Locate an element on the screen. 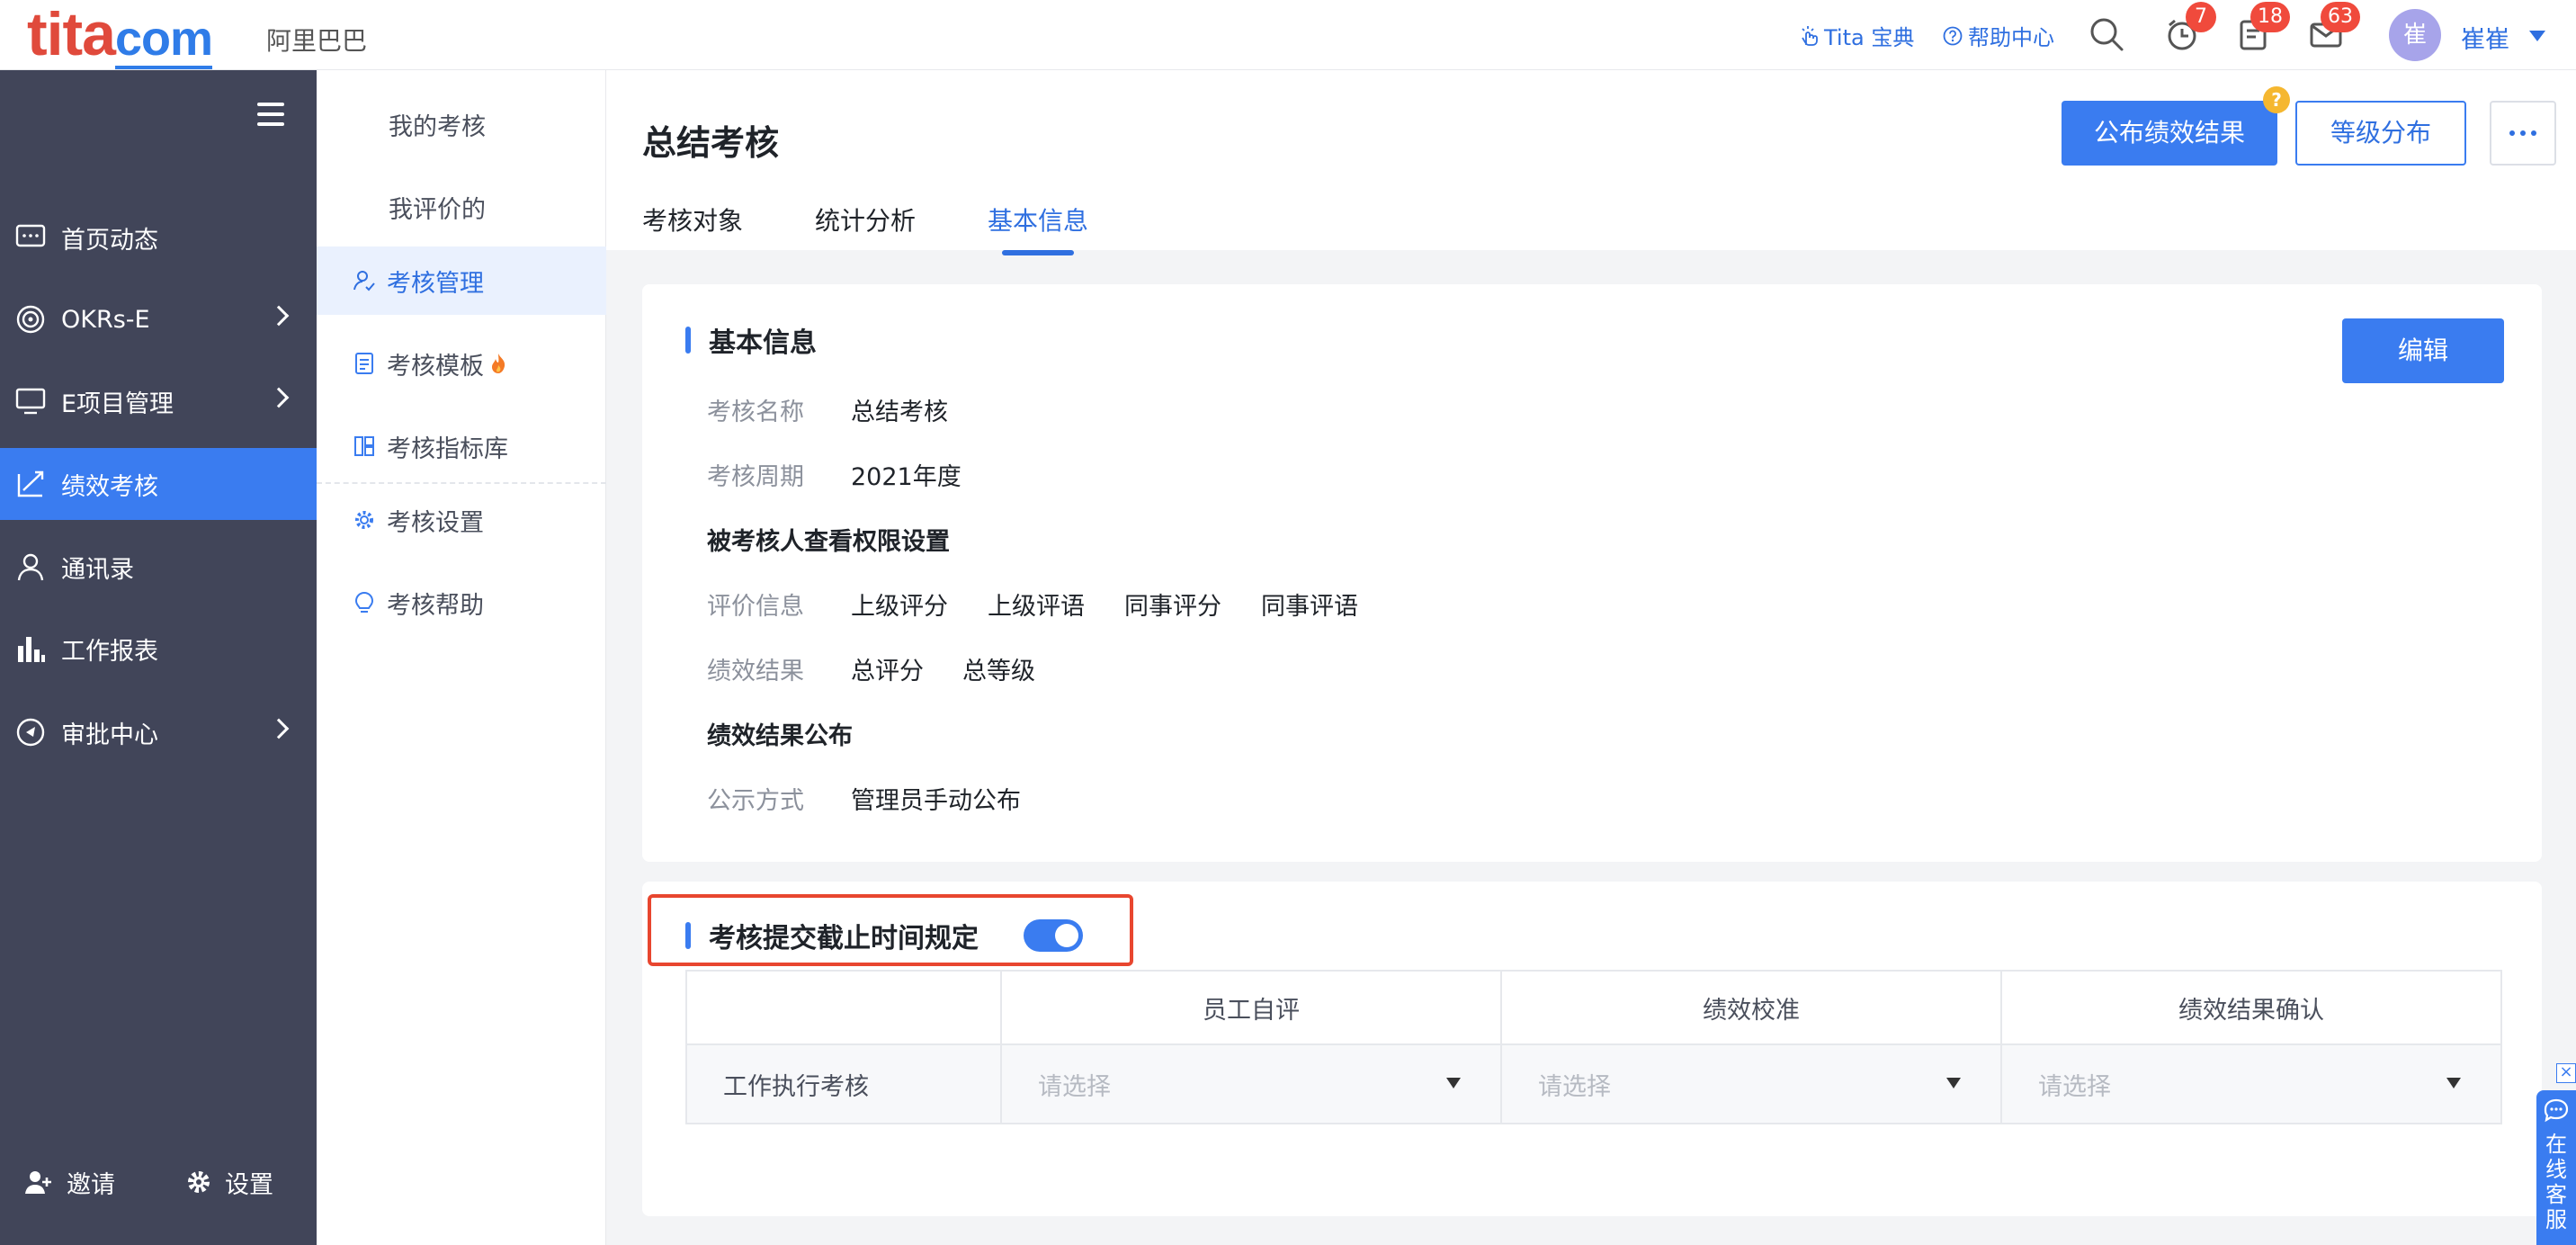 The image size is (2576, 1245). user-name: 崔崔 is located at coordinates (2485, 37).